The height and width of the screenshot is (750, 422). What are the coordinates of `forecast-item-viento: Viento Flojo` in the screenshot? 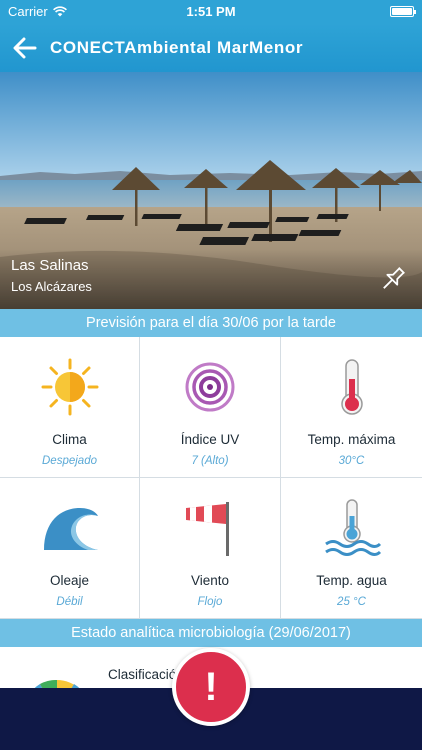 It's located at (210, 548).